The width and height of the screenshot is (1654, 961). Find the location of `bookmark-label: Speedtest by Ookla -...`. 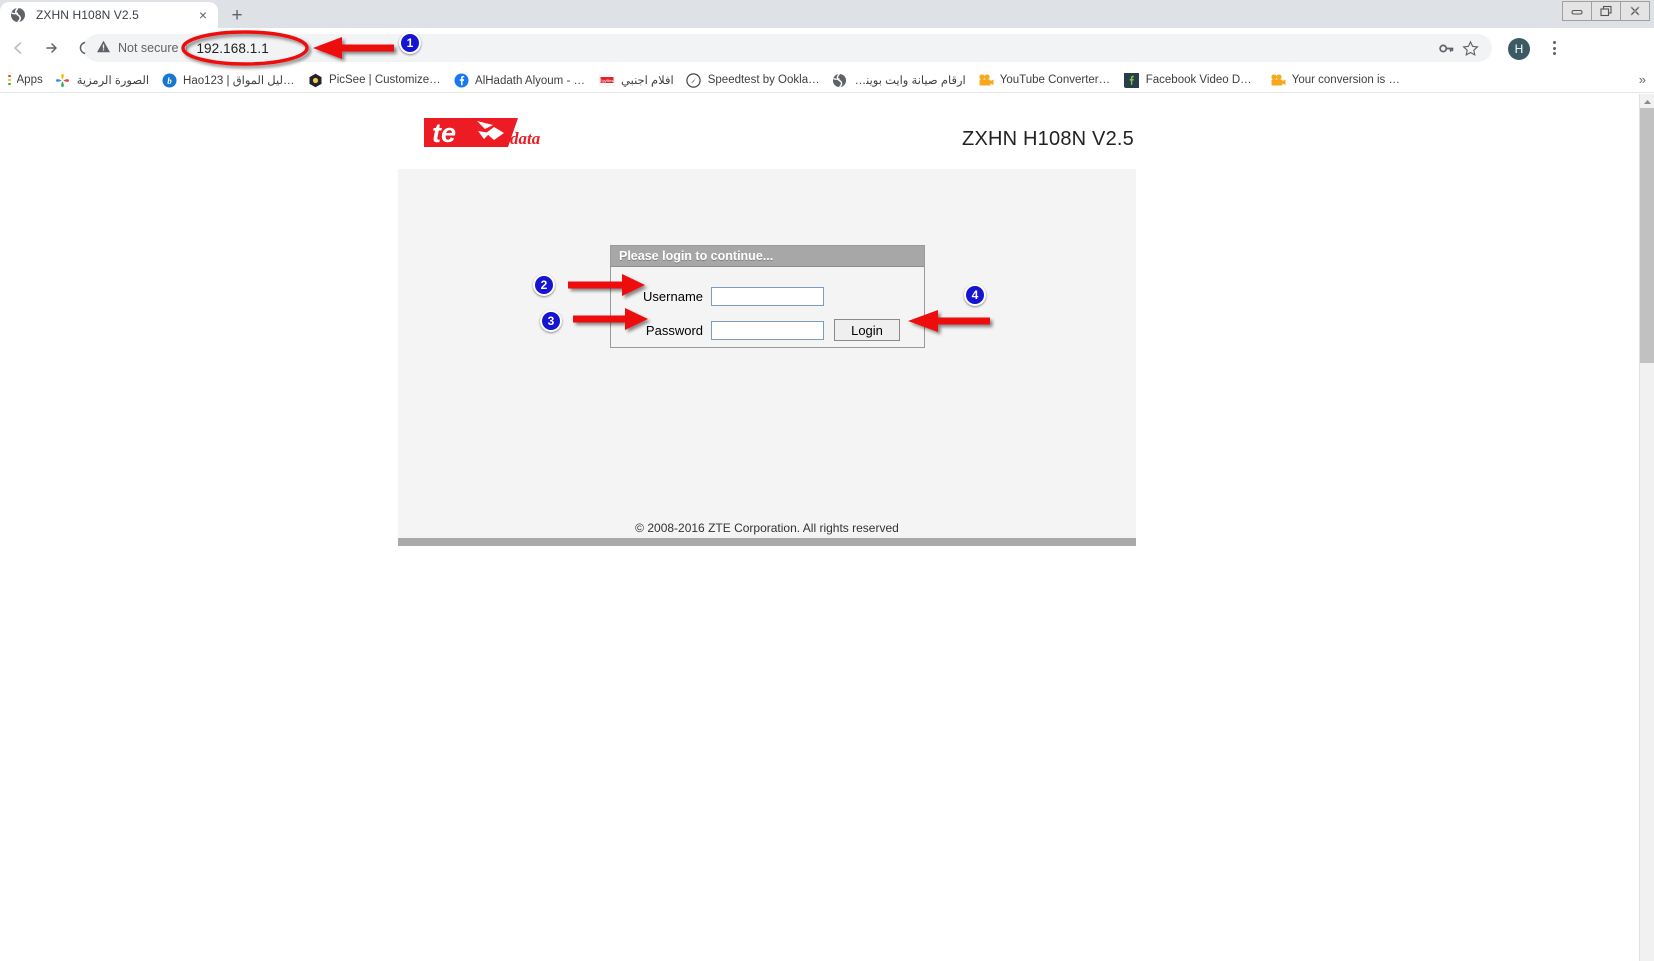

bookmark-label: Speedtest by Ookla -... is located at coordinates (763, 80).